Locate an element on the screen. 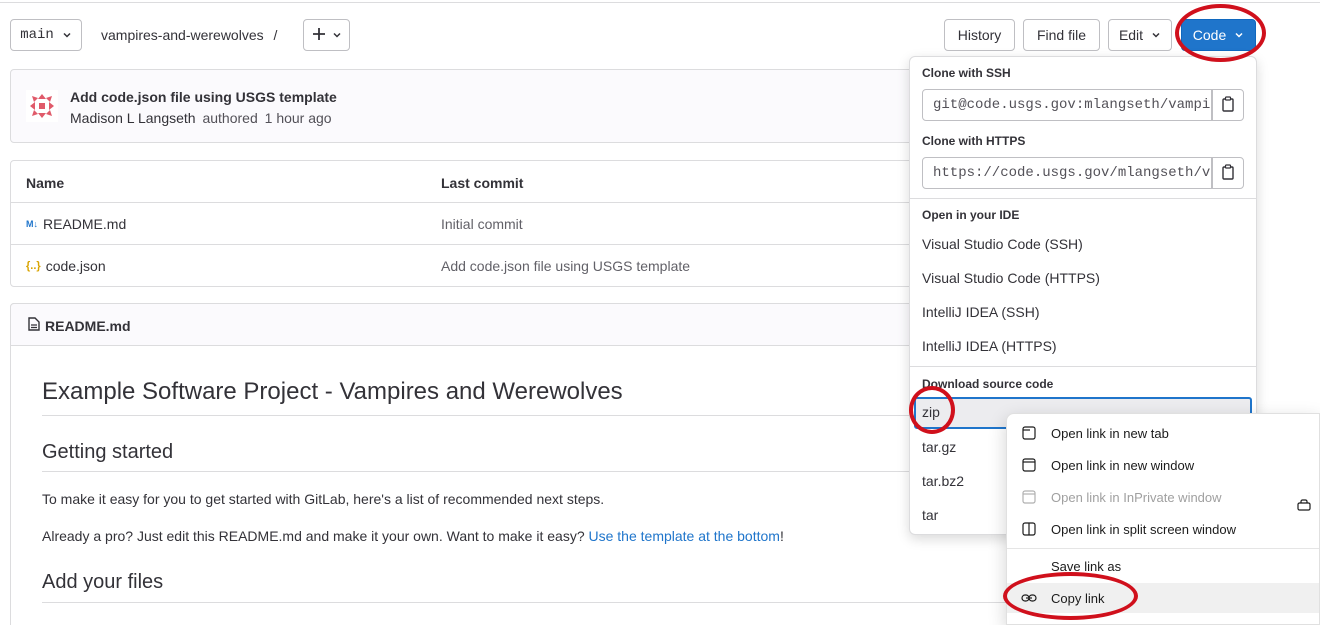 The height and width of the screenshot is (625, 1320). add-files-heading: Add your files is located at coordinates (103, 582).